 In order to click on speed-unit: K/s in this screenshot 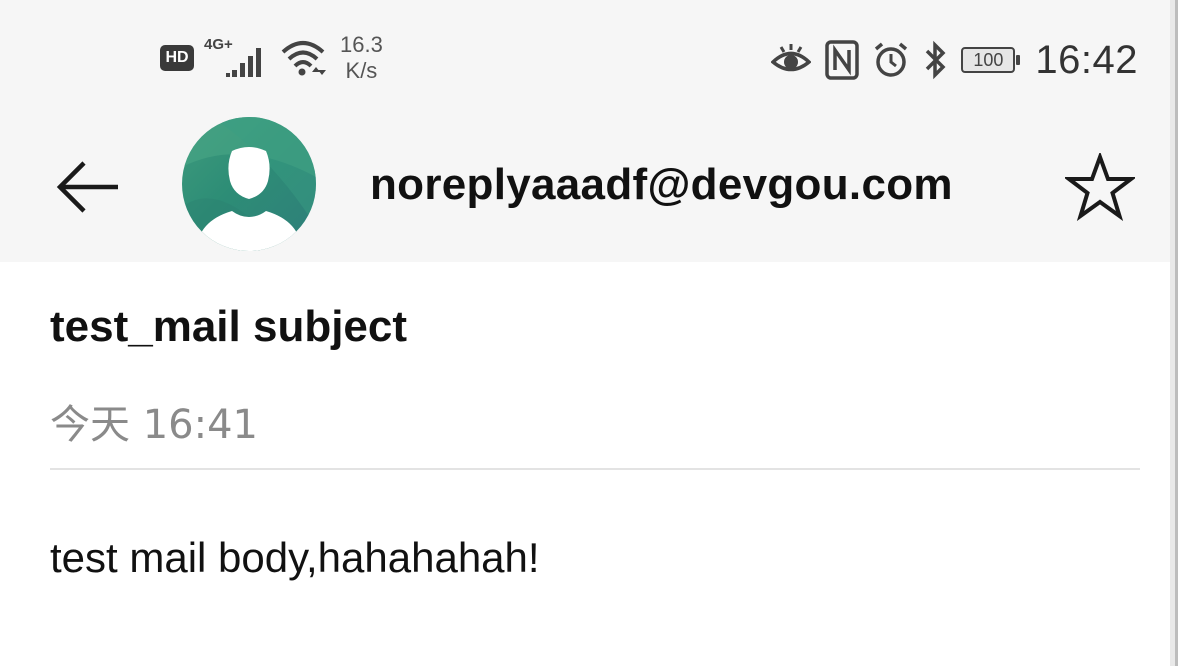, I will do `click(361, 70)`.